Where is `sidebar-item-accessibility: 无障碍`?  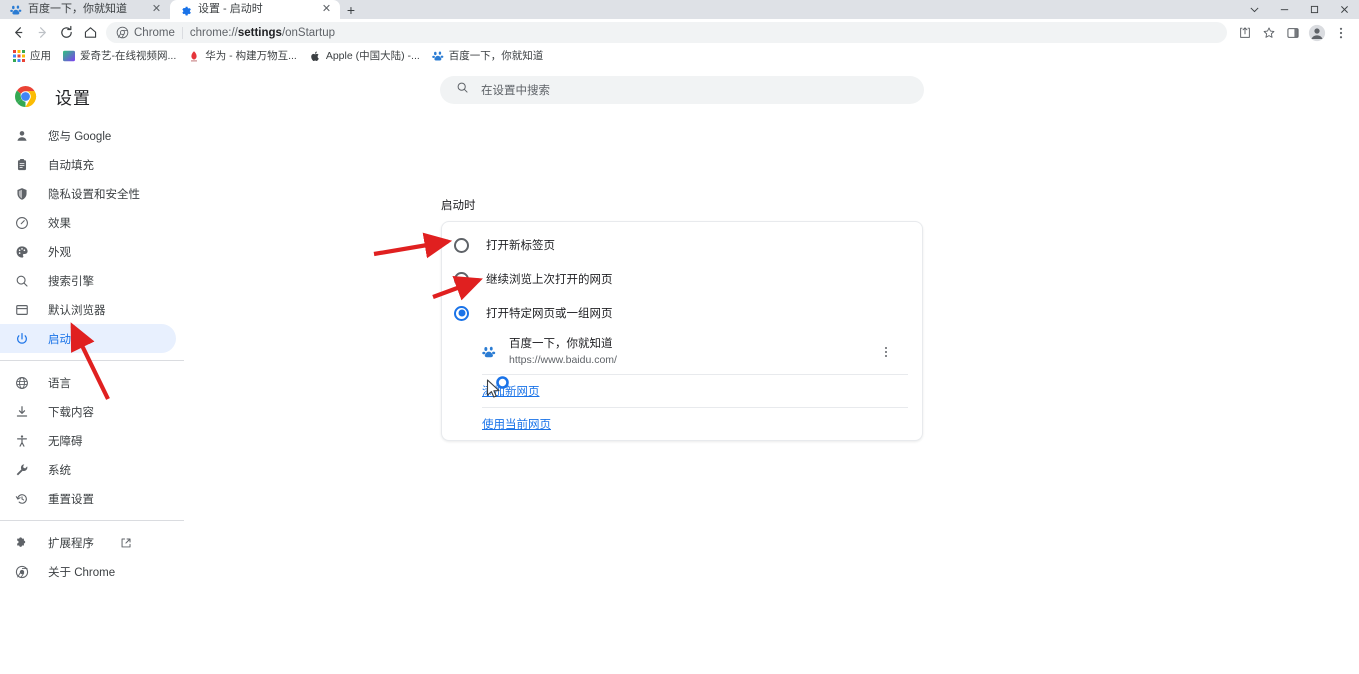
sidebar-item-accessibility: 无障碍 is located at coordinates (88, 440).